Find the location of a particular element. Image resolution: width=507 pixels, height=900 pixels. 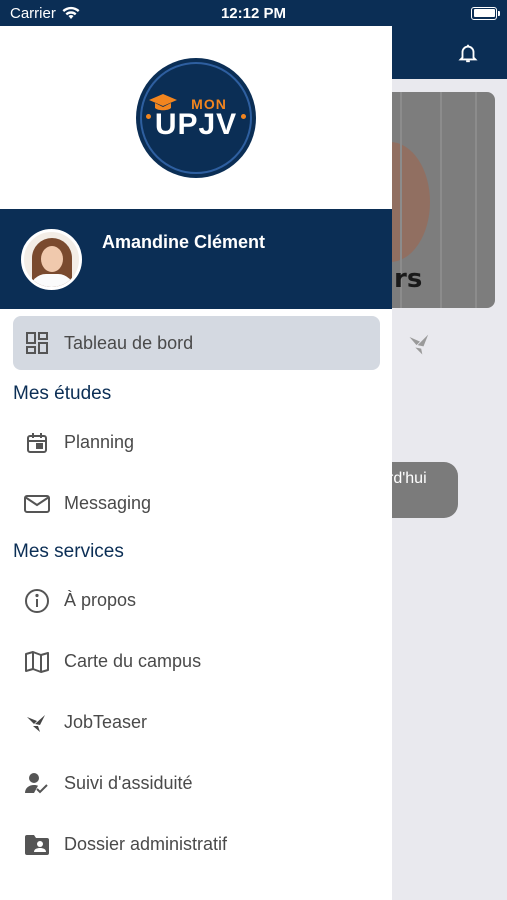

attendance-icon is located at coordinates (37, 784).